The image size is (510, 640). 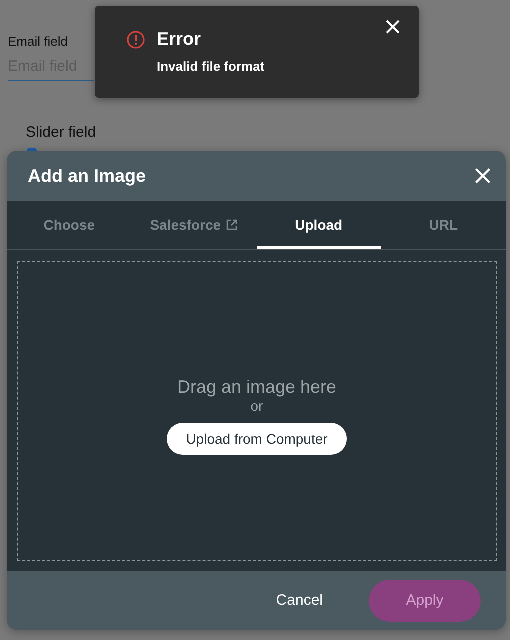 I want to click on separator-text: or, so click(x=257, y=406).